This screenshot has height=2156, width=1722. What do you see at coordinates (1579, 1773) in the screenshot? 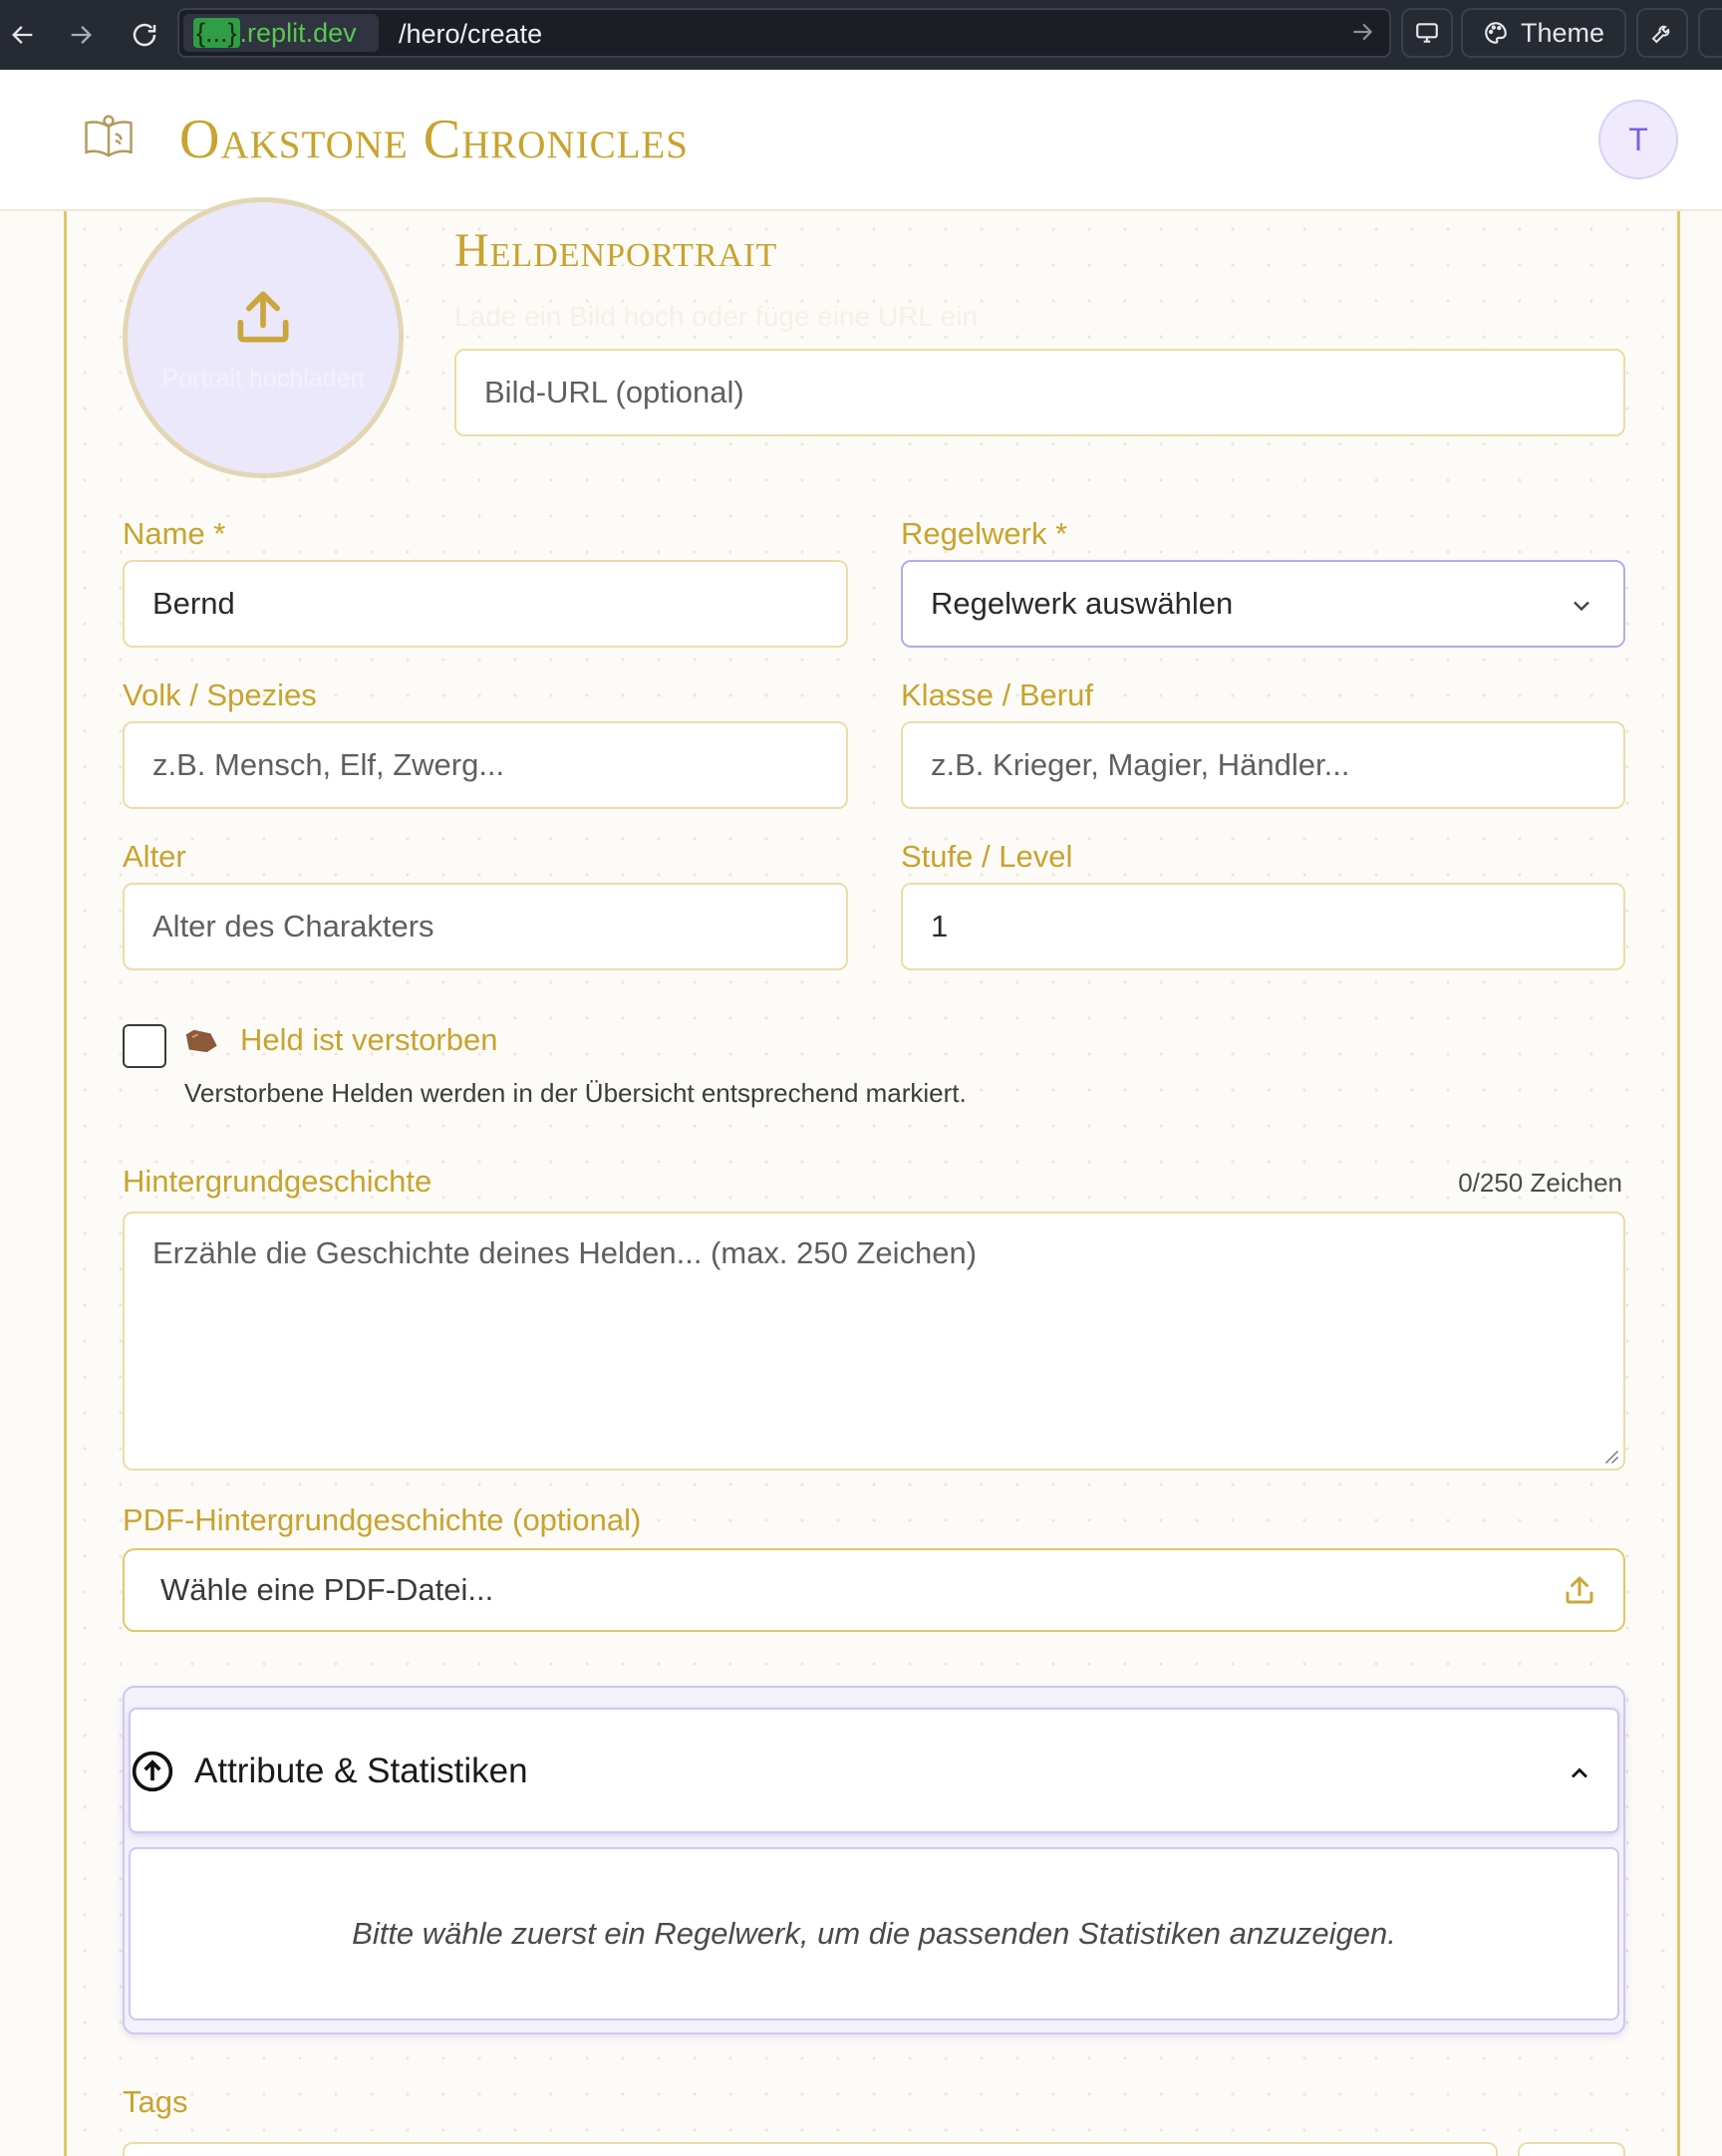
I see `chevron-up-icon` at bounding box center [1579, 1773].